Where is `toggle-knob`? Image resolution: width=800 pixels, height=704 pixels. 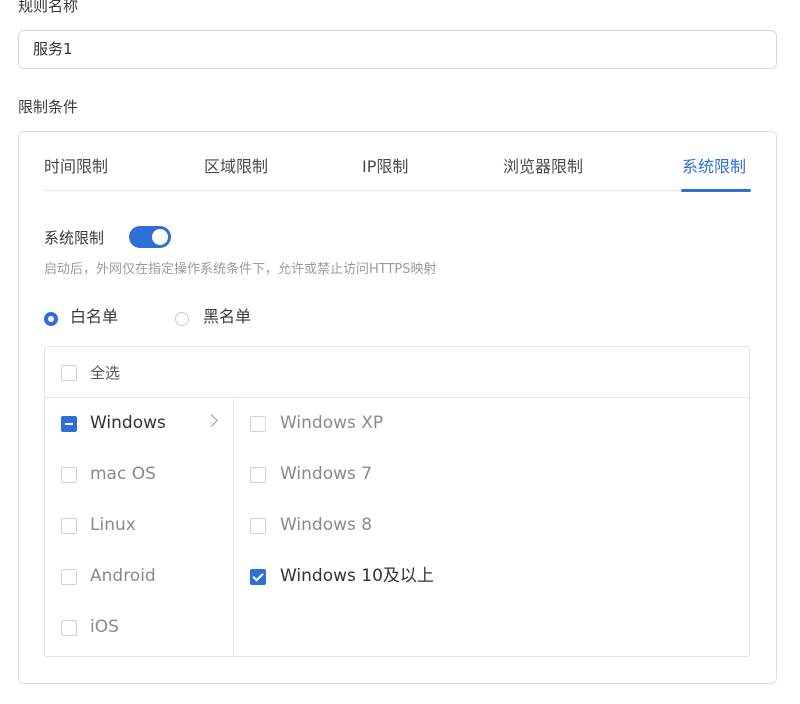 toggle-knob is located at coordinates (160, 237).